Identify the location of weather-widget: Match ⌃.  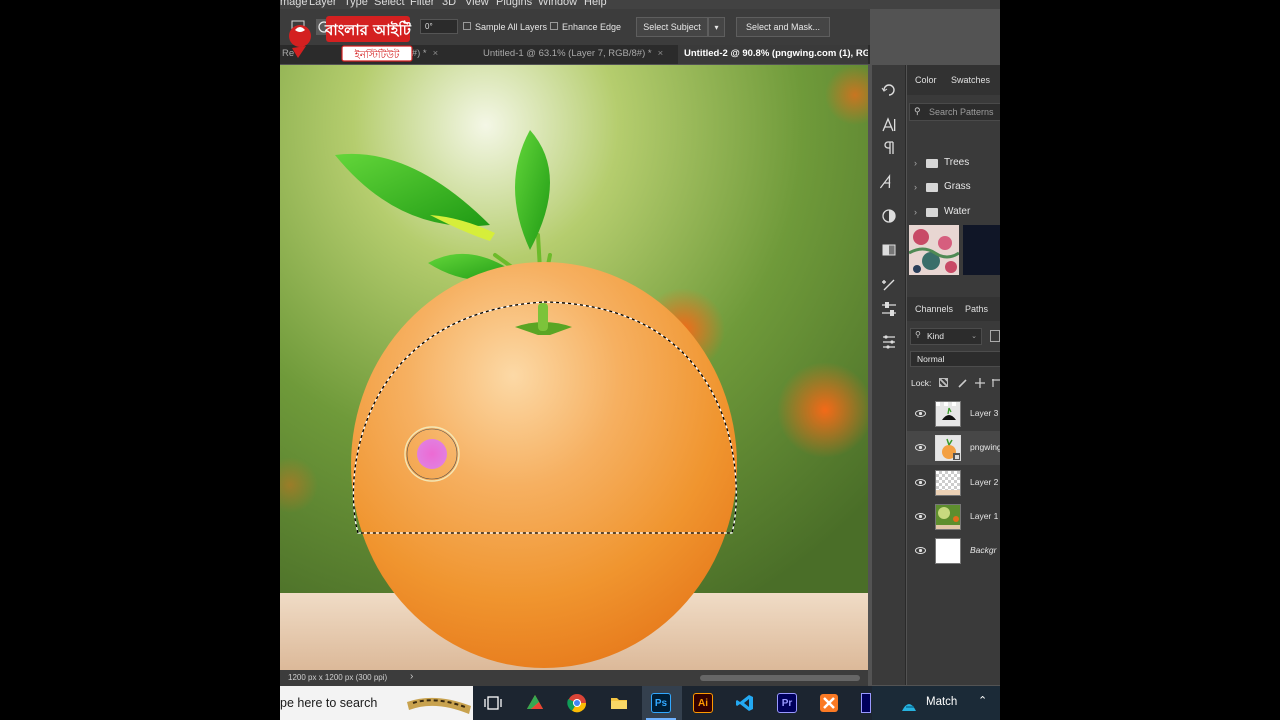
(936, 703).